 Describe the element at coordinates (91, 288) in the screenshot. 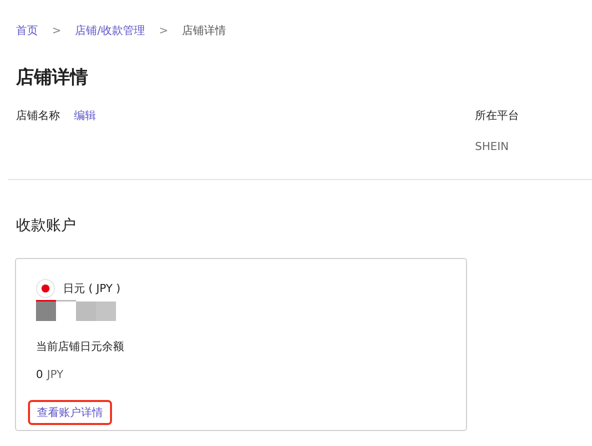

I see `currency-name: 日元 ( JPY )` at that location.